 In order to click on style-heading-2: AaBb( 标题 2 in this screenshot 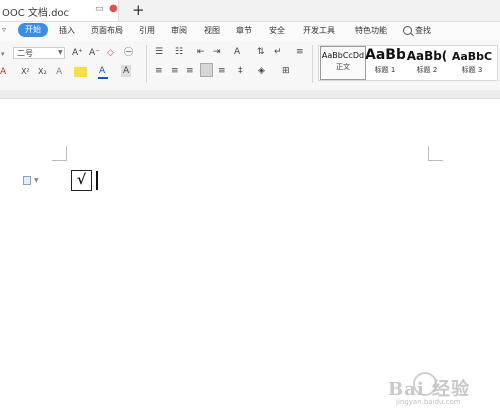, I will do `click(427, 62)`.